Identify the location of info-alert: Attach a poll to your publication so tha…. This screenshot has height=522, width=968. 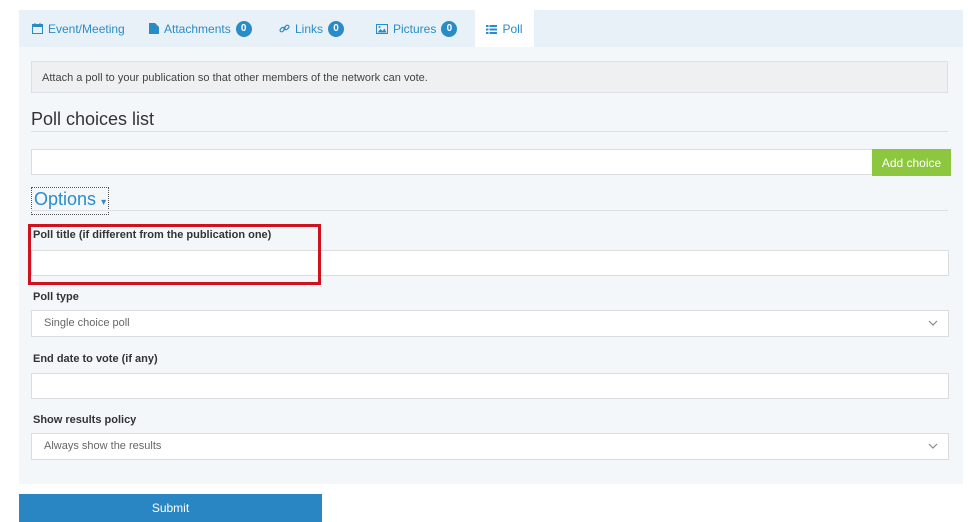
(489, 77).